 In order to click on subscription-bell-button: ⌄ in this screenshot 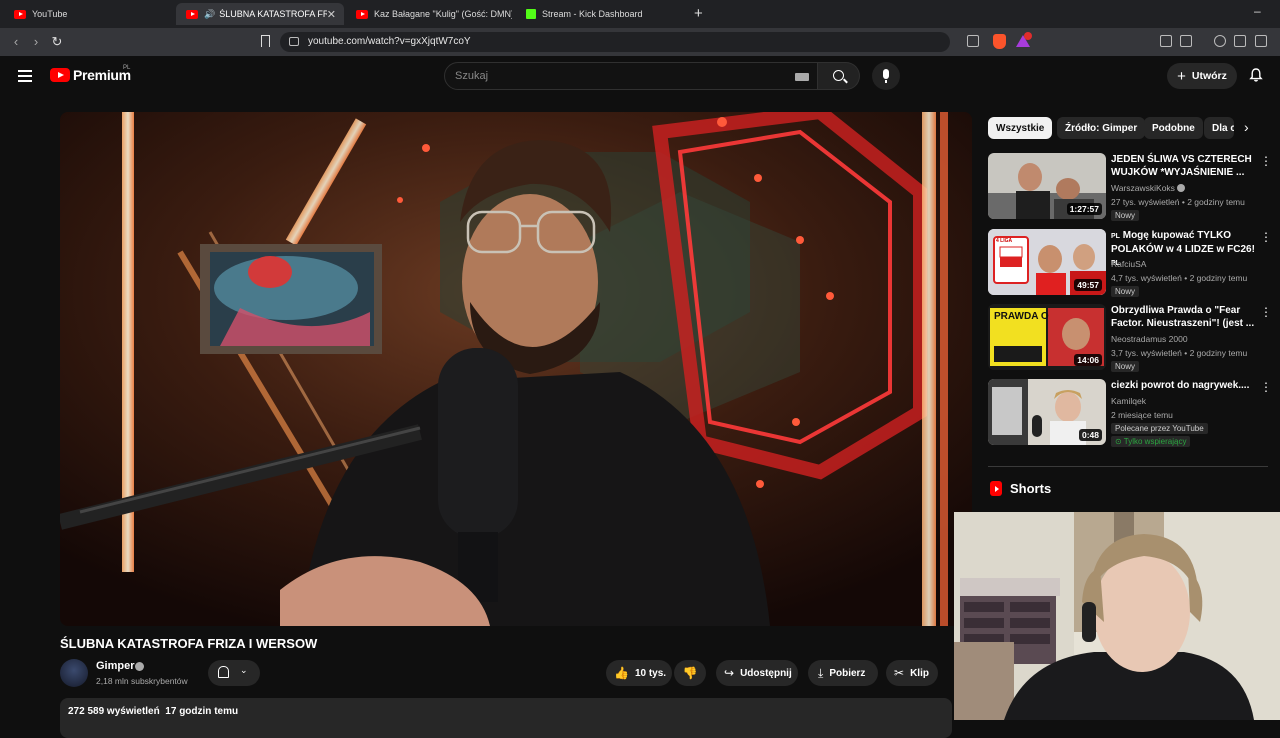, I will do `click(234, 673)`.